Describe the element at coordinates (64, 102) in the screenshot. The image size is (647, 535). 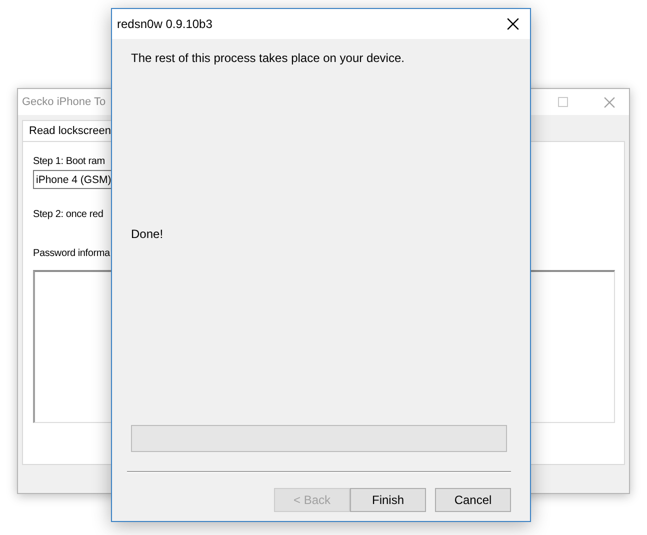
I see `window-title: Gecko iPhone To` at that location.